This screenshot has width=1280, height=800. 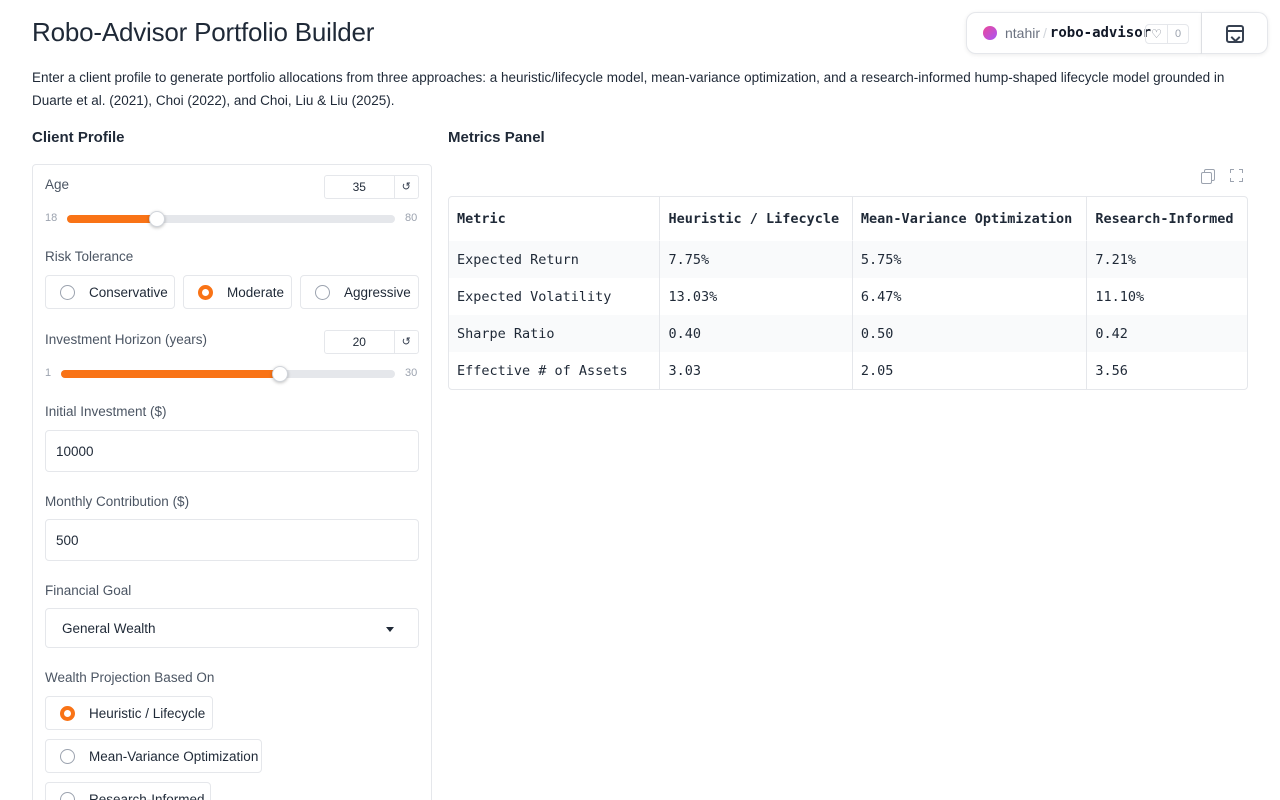 What do you see at coordinates (1208, 176) in the screenshot?
I see `copy-icon` at bounding box center [1208, 176].